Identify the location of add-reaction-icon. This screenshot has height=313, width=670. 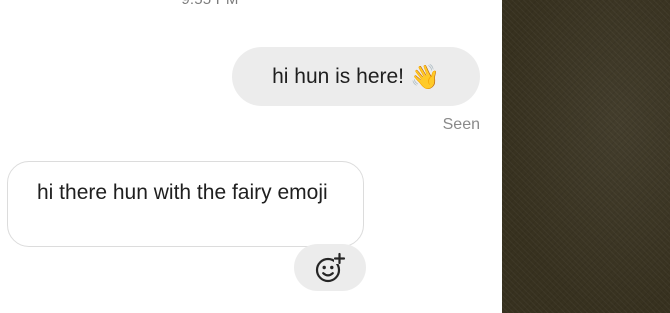
(330, 267).